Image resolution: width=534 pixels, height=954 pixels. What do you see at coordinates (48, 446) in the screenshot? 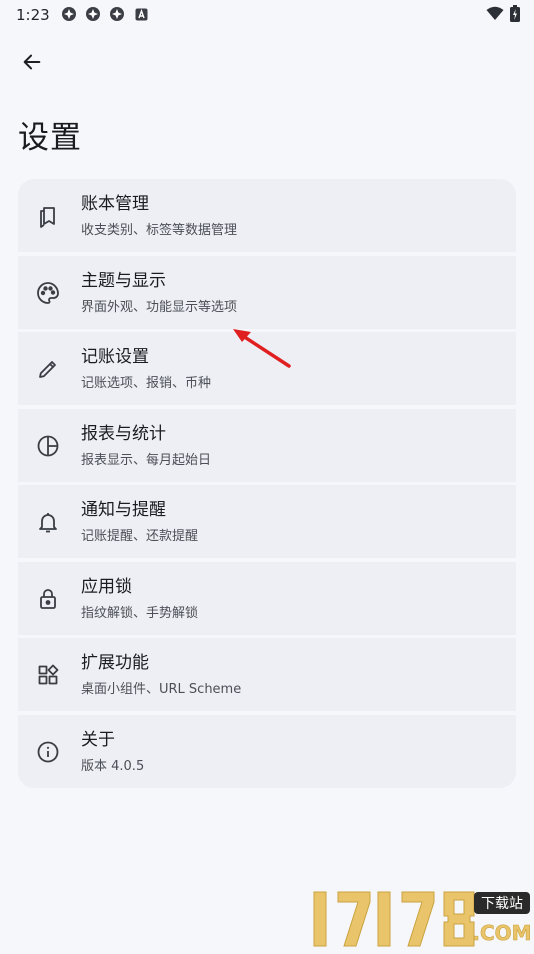
I see `pie-chart-icon` at bounding box center [48, 446].